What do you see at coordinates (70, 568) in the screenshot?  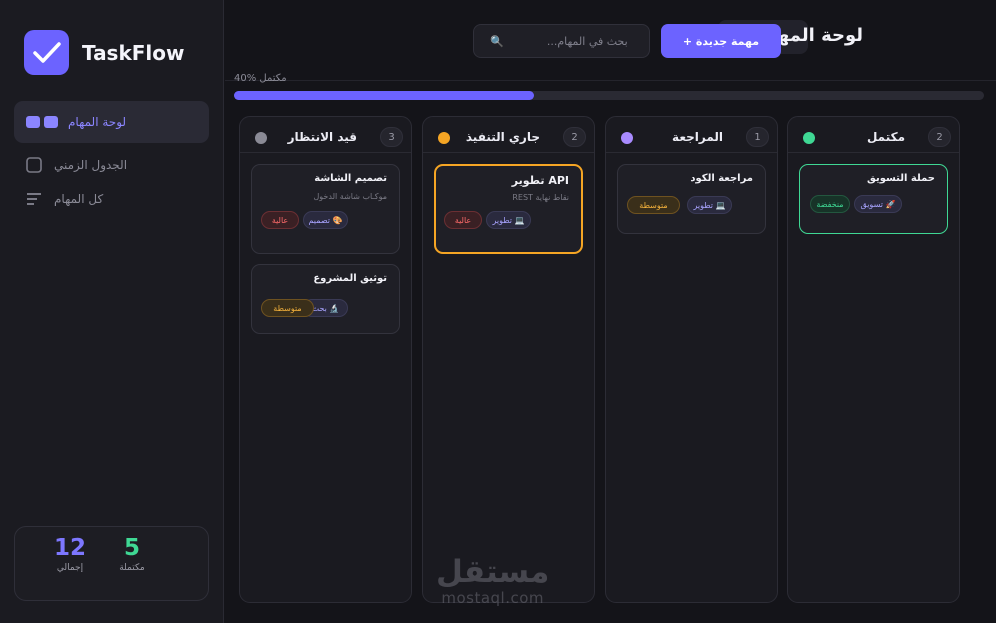 I see `stat-total-label: إجمالي` at bounding box center [70, 568].